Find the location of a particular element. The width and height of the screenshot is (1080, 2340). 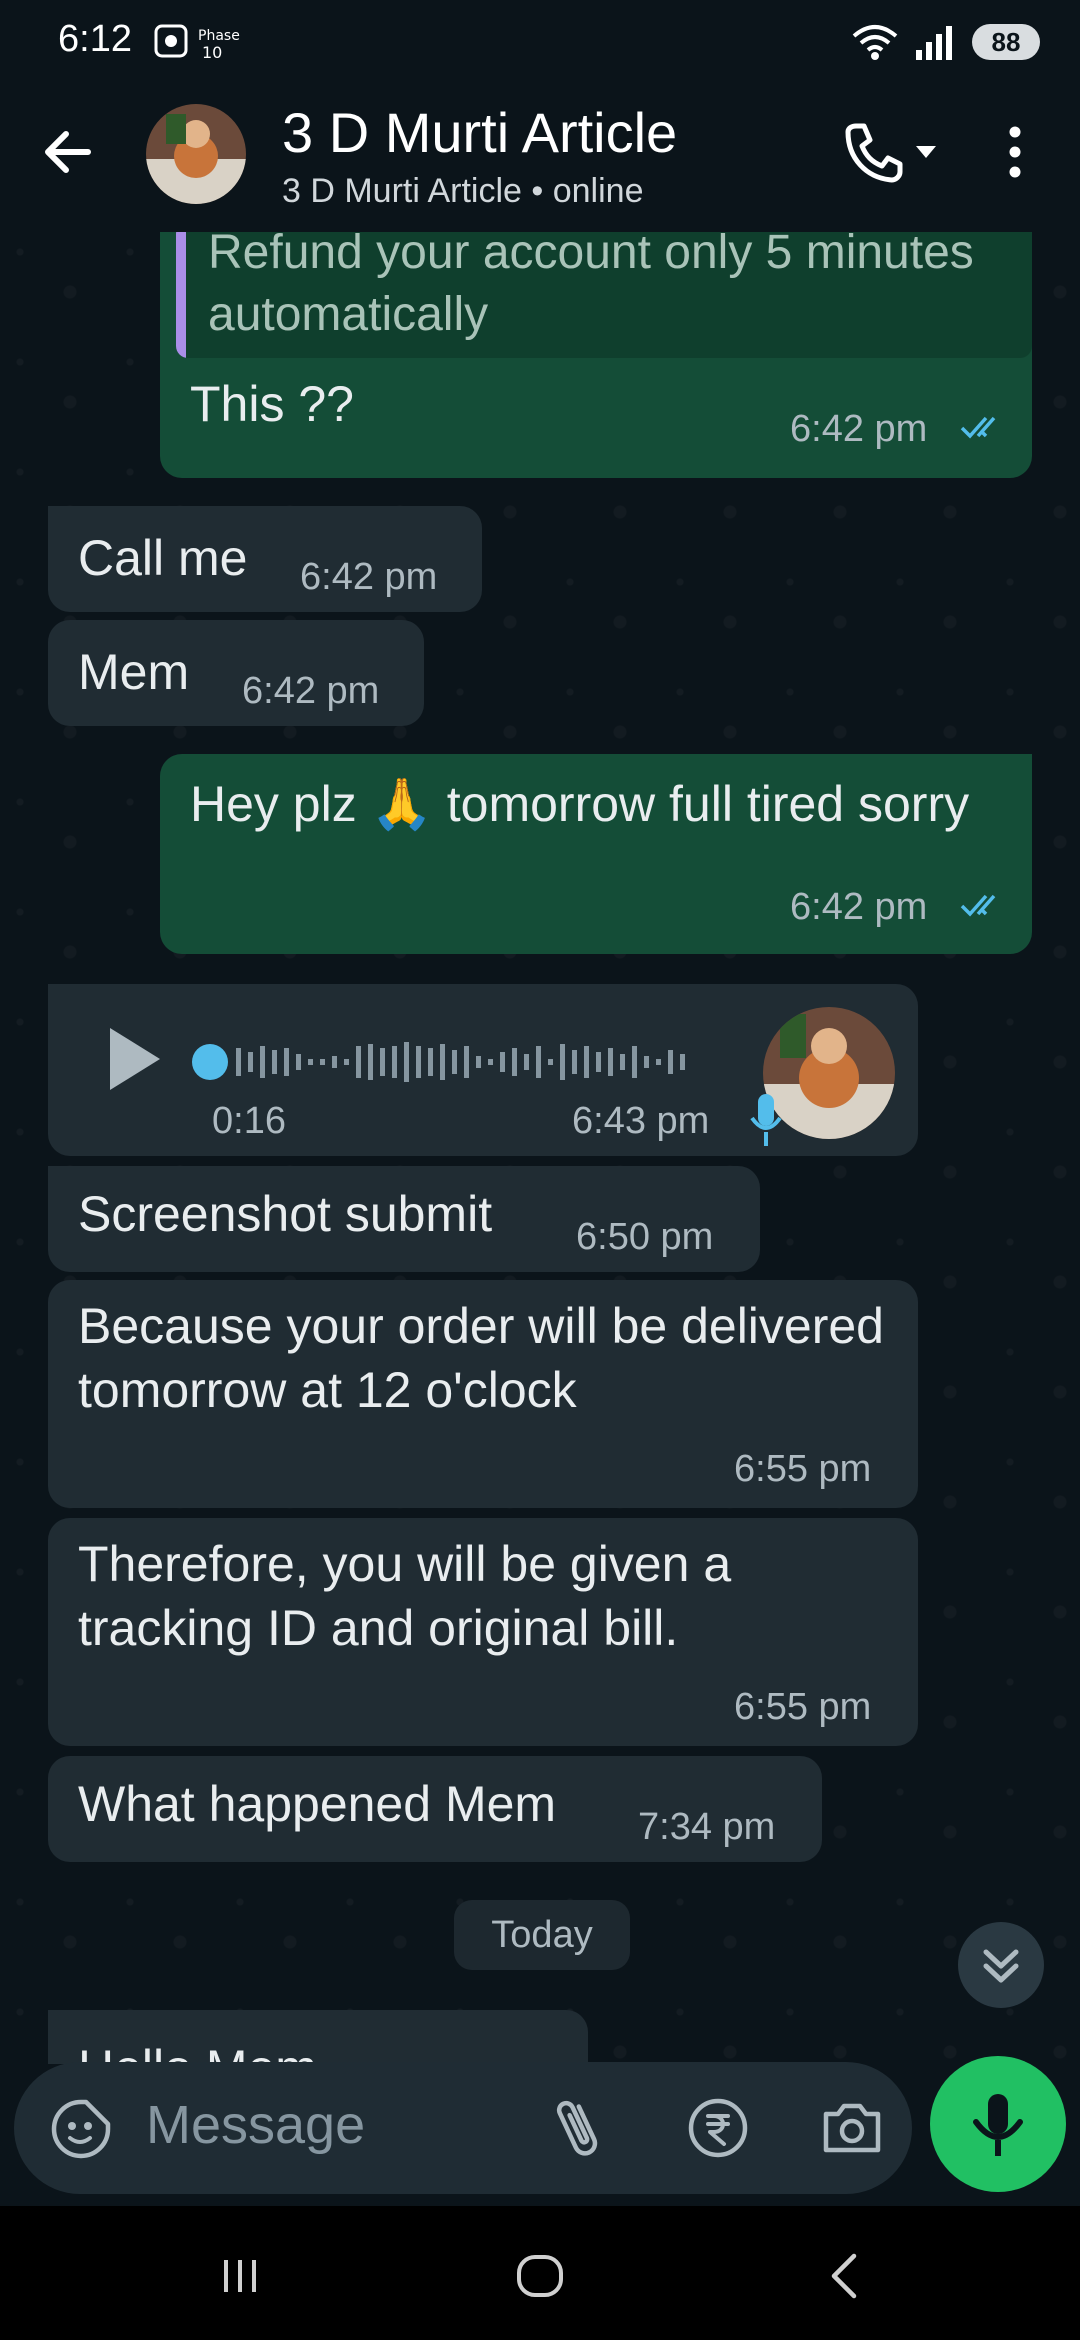

message-text: Mem is located at coordinates (134, 672).